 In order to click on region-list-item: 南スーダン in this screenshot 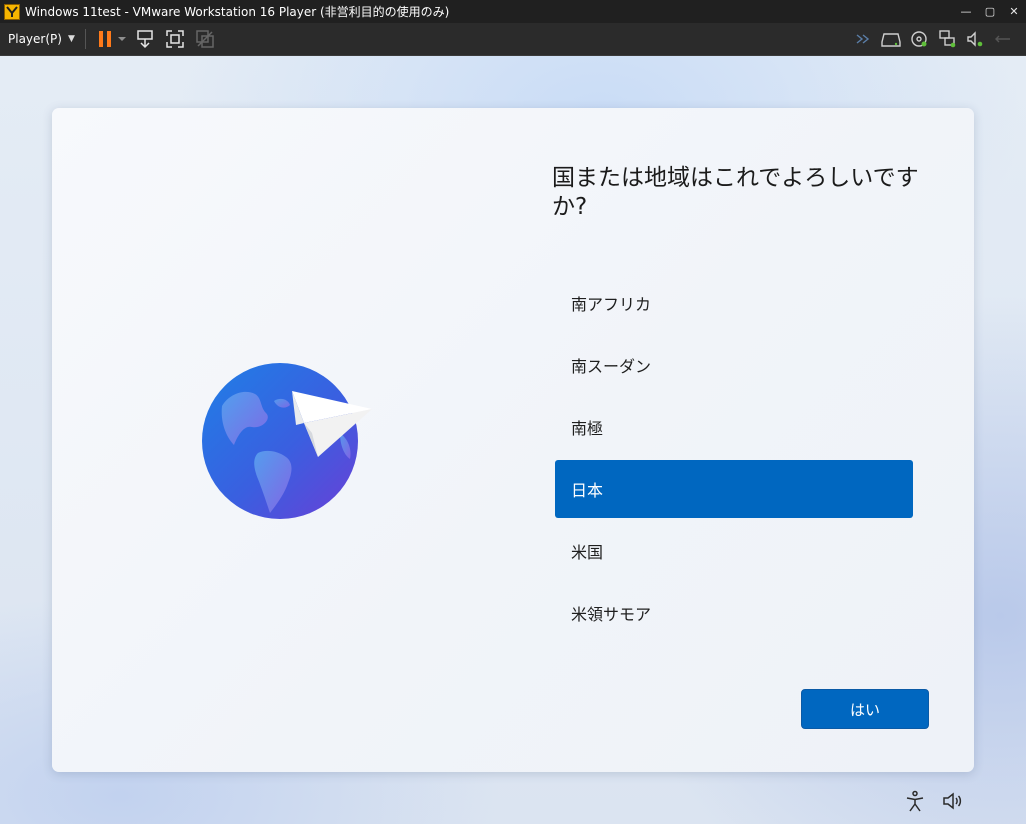, I will do `click(734, 365)`.